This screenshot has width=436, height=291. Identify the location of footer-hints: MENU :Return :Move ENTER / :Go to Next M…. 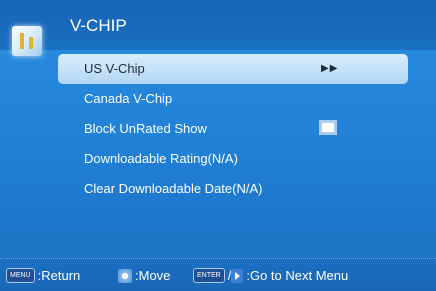
(218, 274).